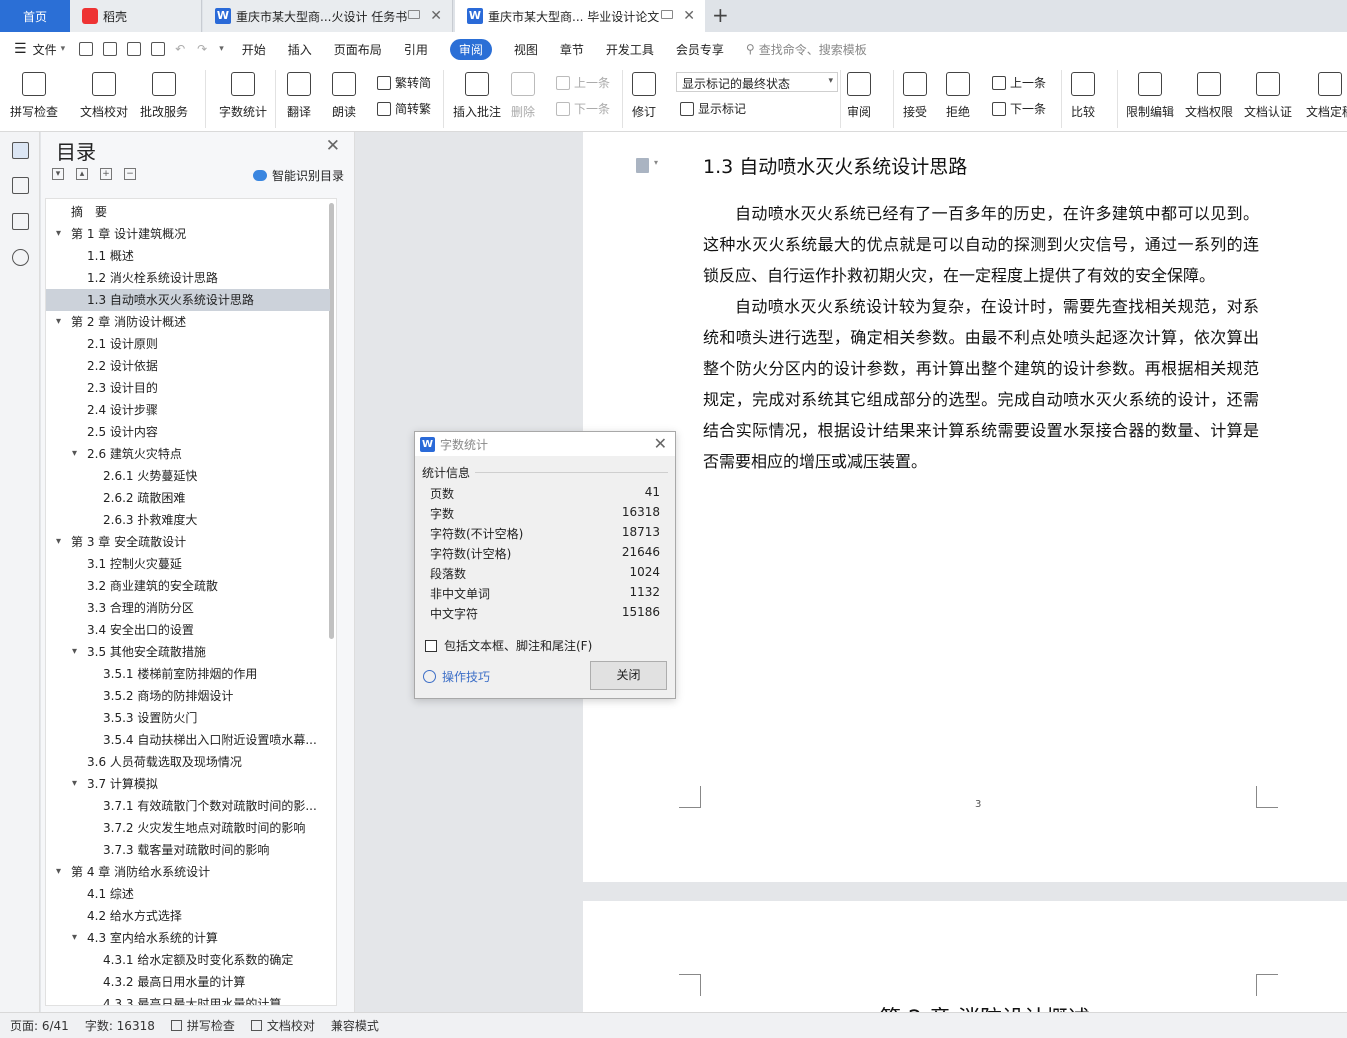  I want to click on toc-item: 4.2 给水方式选择, so click(188, 916).